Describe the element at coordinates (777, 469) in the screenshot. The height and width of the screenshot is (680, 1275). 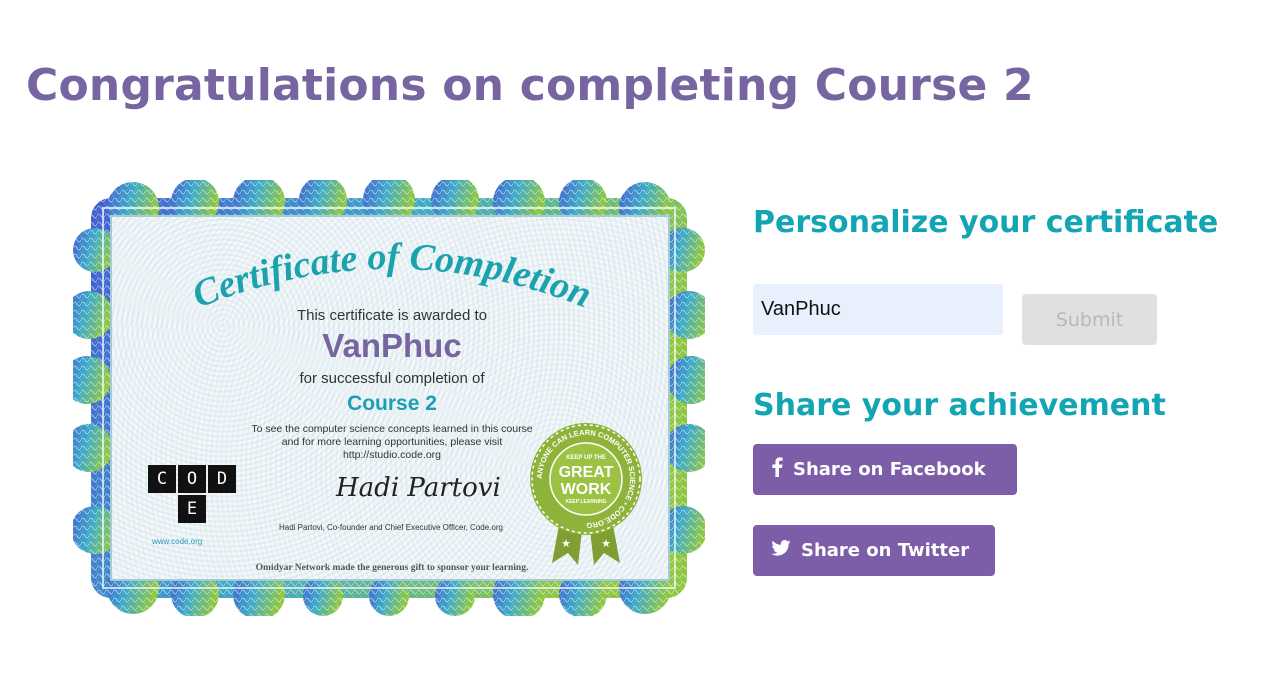
I see `facebook-icon` at that location.